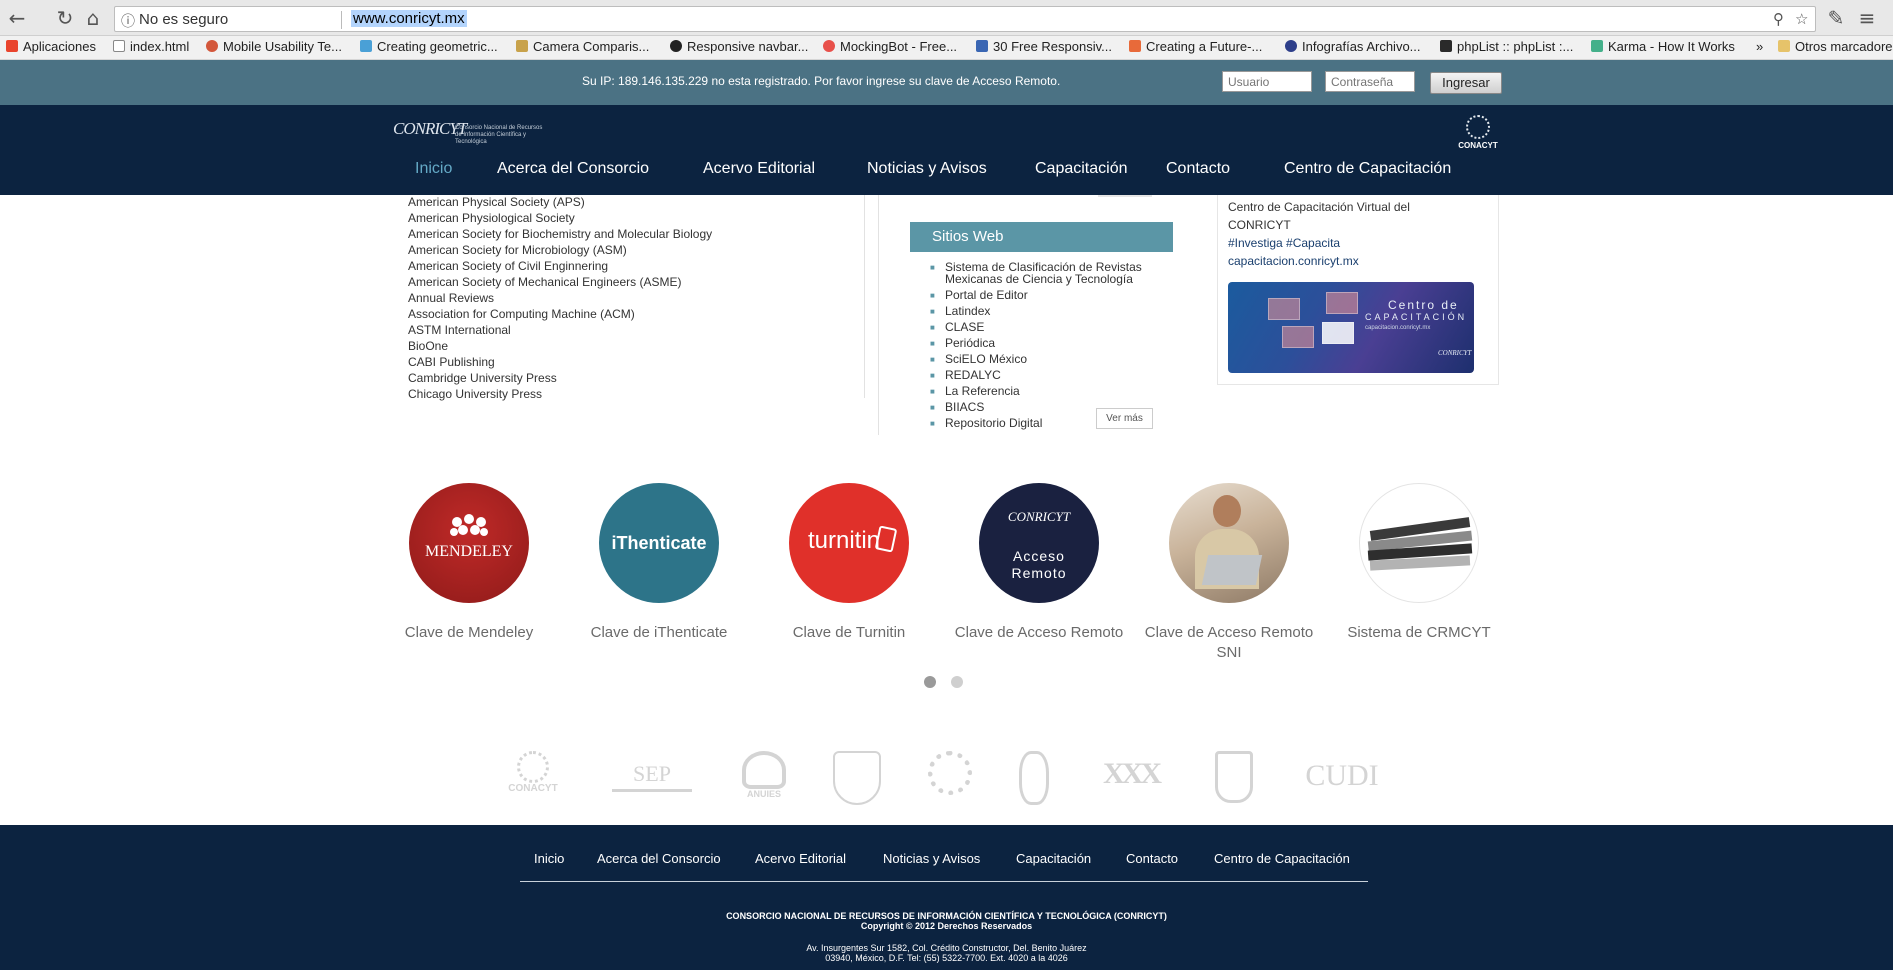 The width and height of the screenshot is (1893, 970). I want to click on tile-mendeley: MENDELEY Clave de Mendeley, so click(469, 563).